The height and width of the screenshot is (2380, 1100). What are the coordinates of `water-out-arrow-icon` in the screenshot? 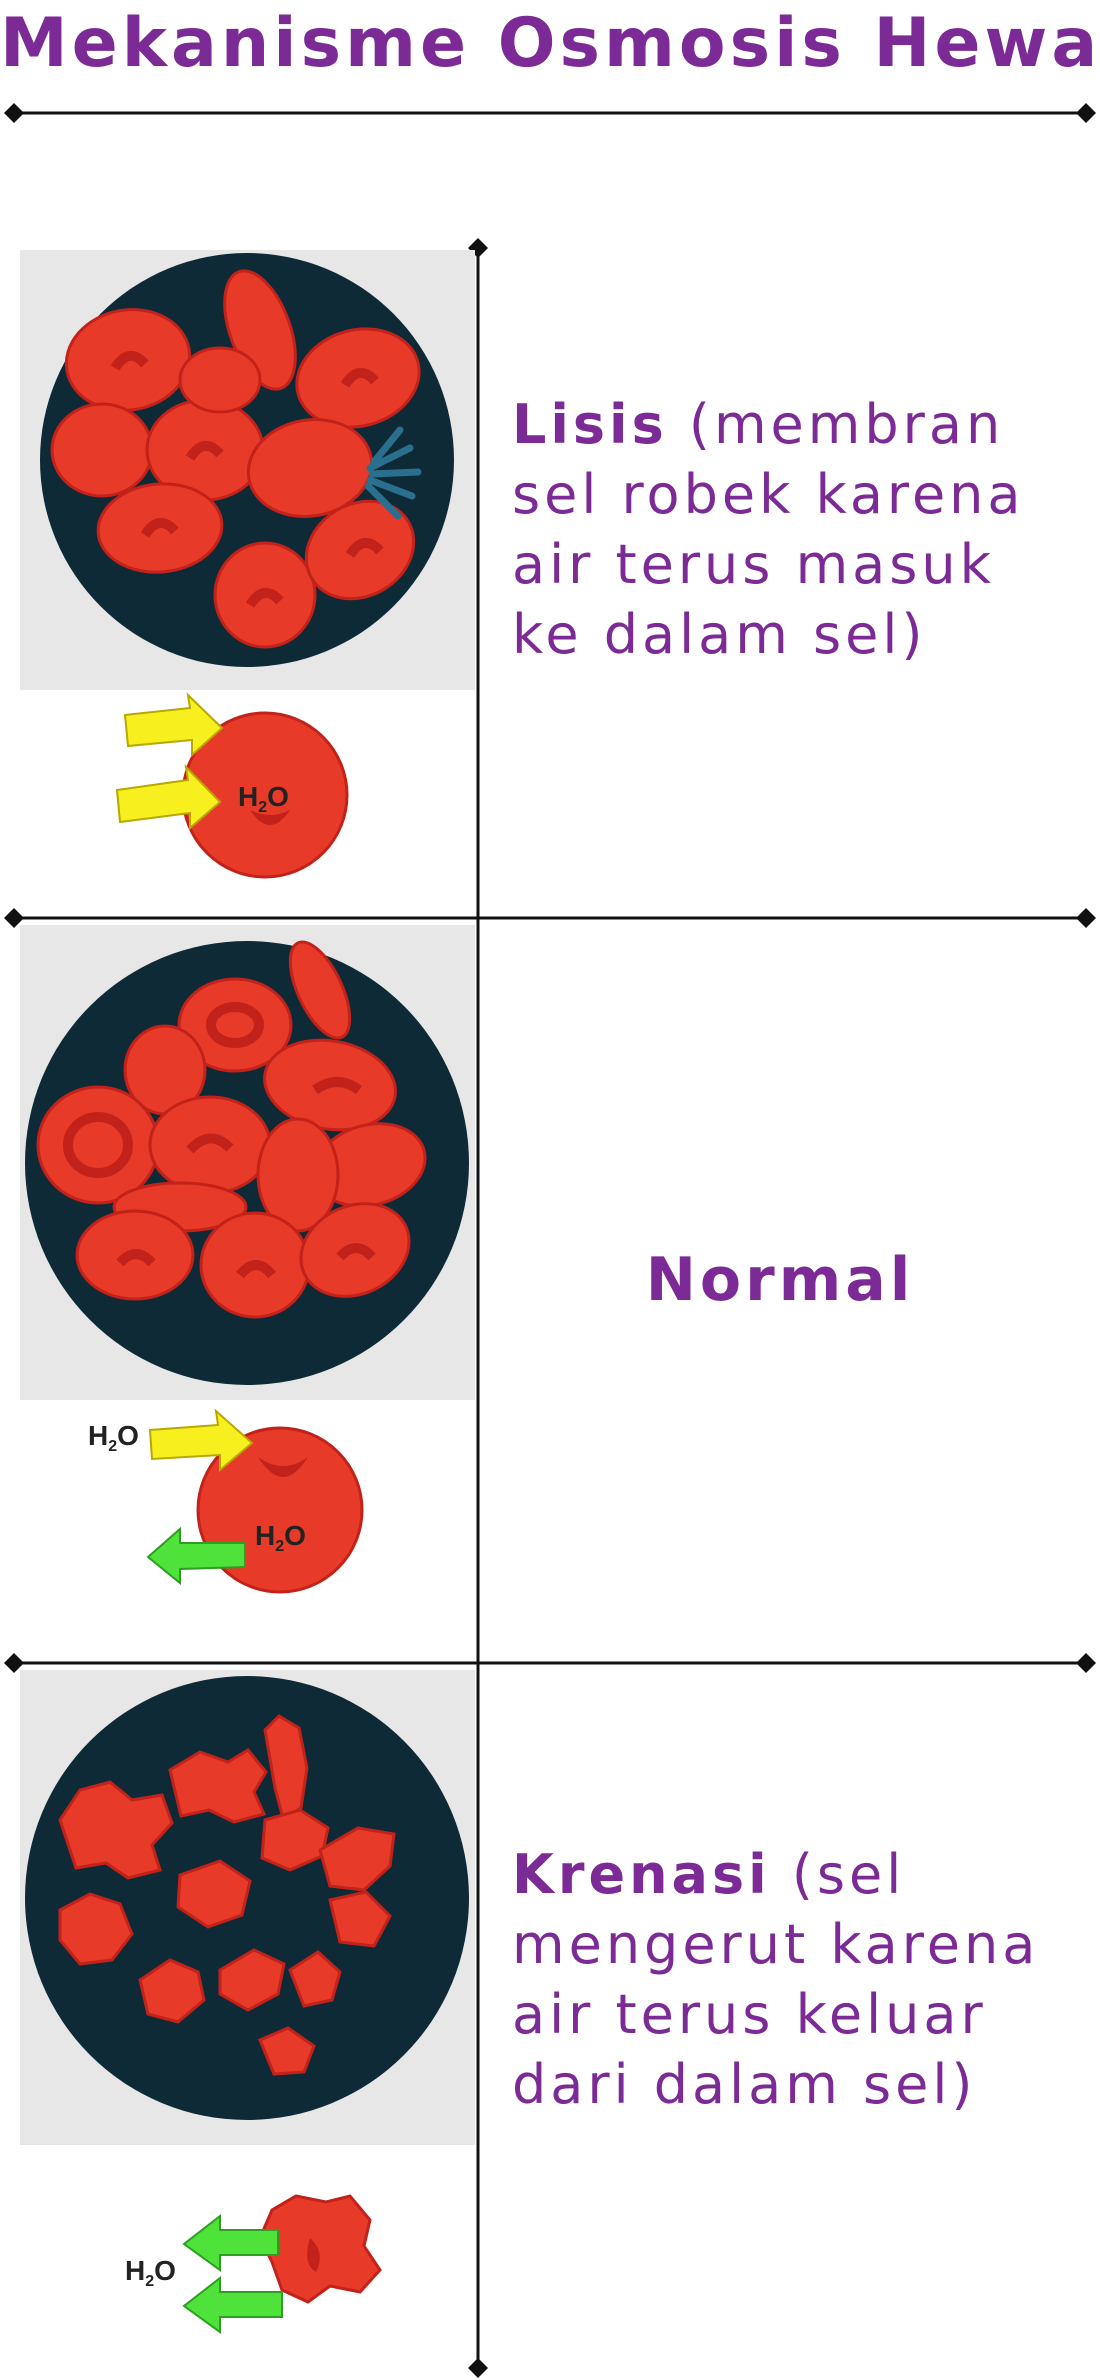 It's located at (232, 2273).